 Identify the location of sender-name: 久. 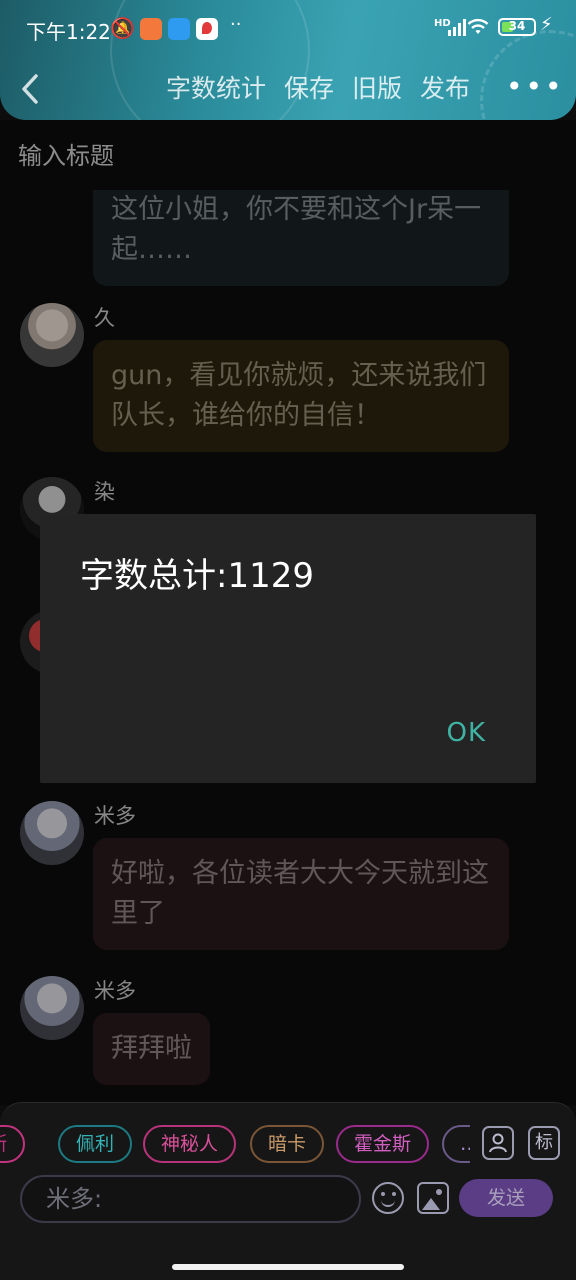
(104, 318).